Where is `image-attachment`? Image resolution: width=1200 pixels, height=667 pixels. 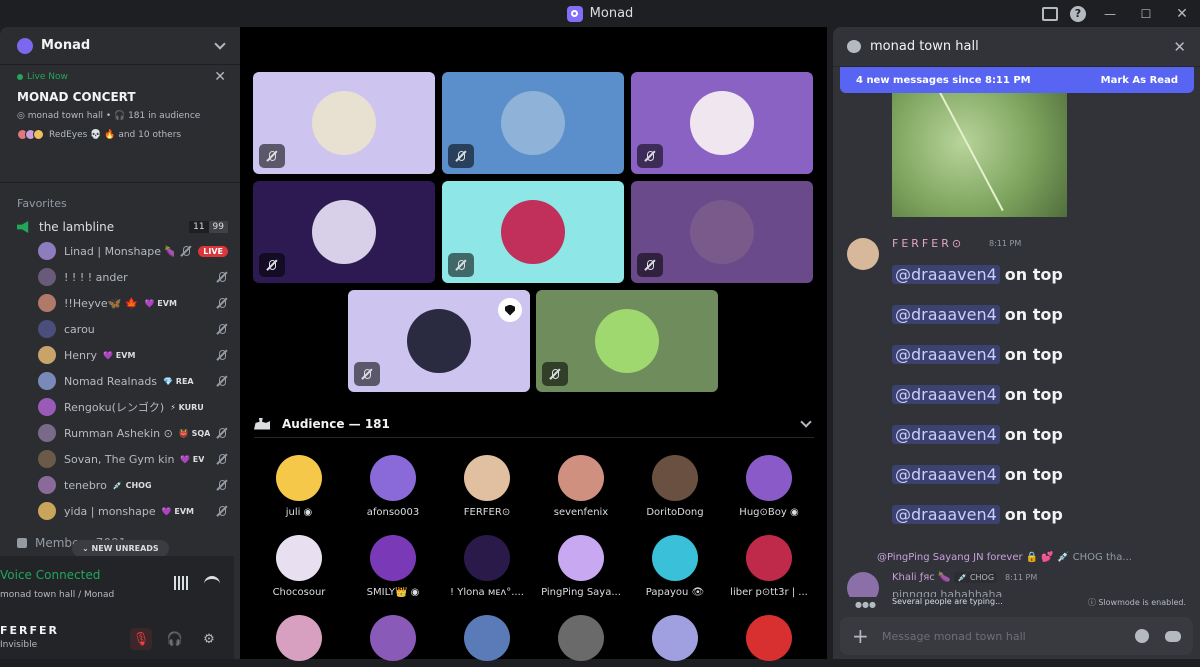 image-attachment is located at coordinates (979, 155).